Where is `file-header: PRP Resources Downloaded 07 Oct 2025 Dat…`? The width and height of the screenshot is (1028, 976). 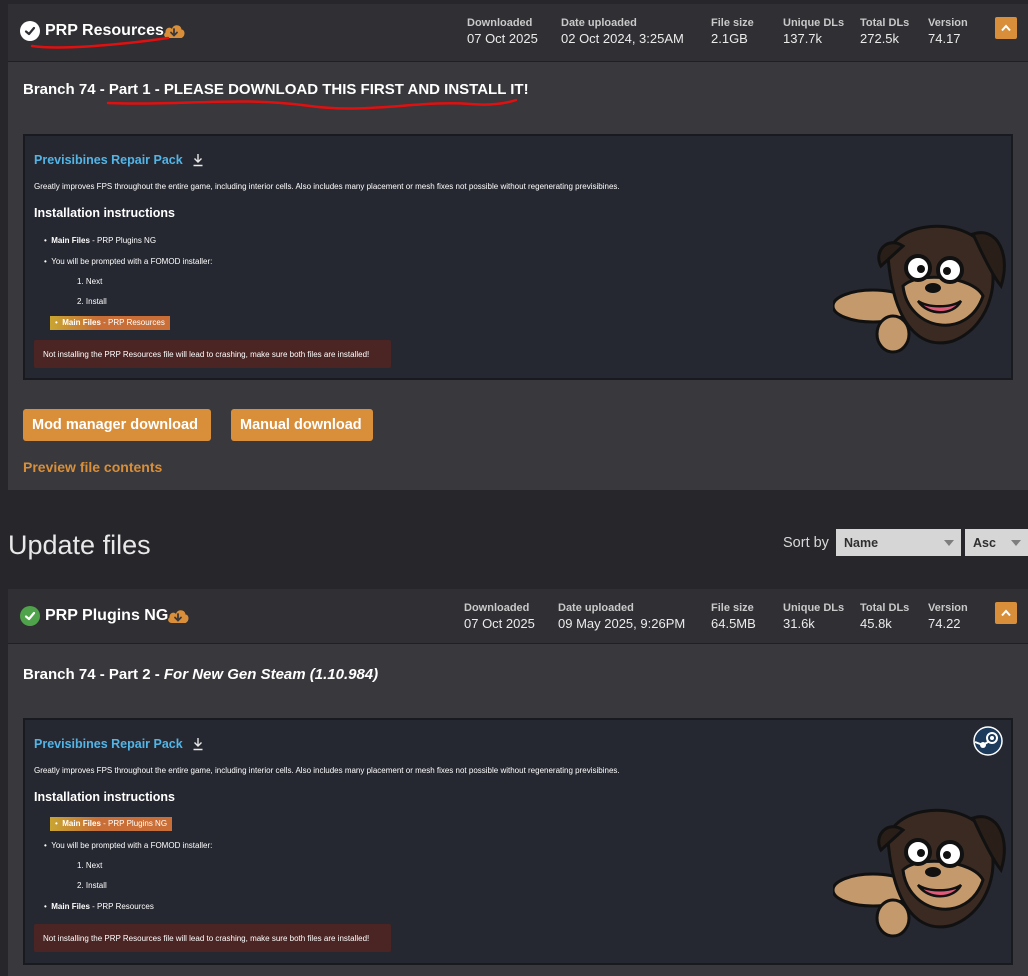
file-header: PRP Resources Downloaded 07 Oct 2025 Dat… is located at coordinates (518, 33).